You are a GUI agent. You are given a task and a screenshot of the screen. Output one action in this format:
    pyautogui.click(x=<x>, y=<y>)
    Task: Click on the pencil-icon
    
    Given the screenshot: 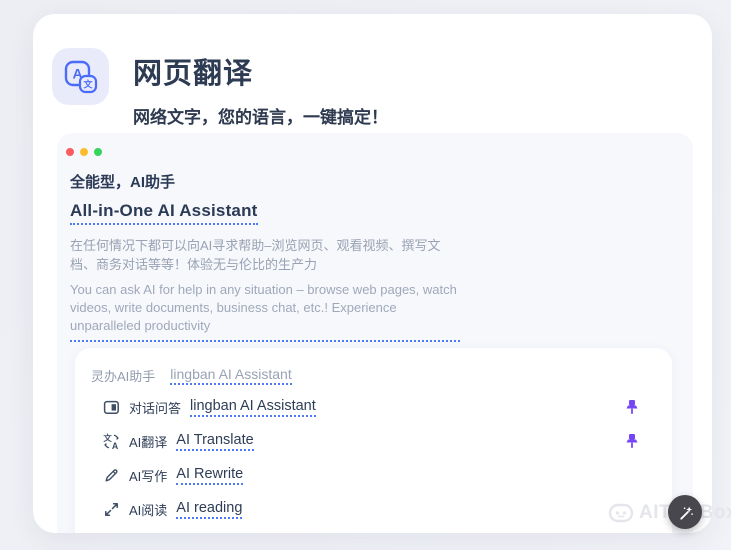 What is the action you would take?
    pyautogui.click(x=111, y=475)
    